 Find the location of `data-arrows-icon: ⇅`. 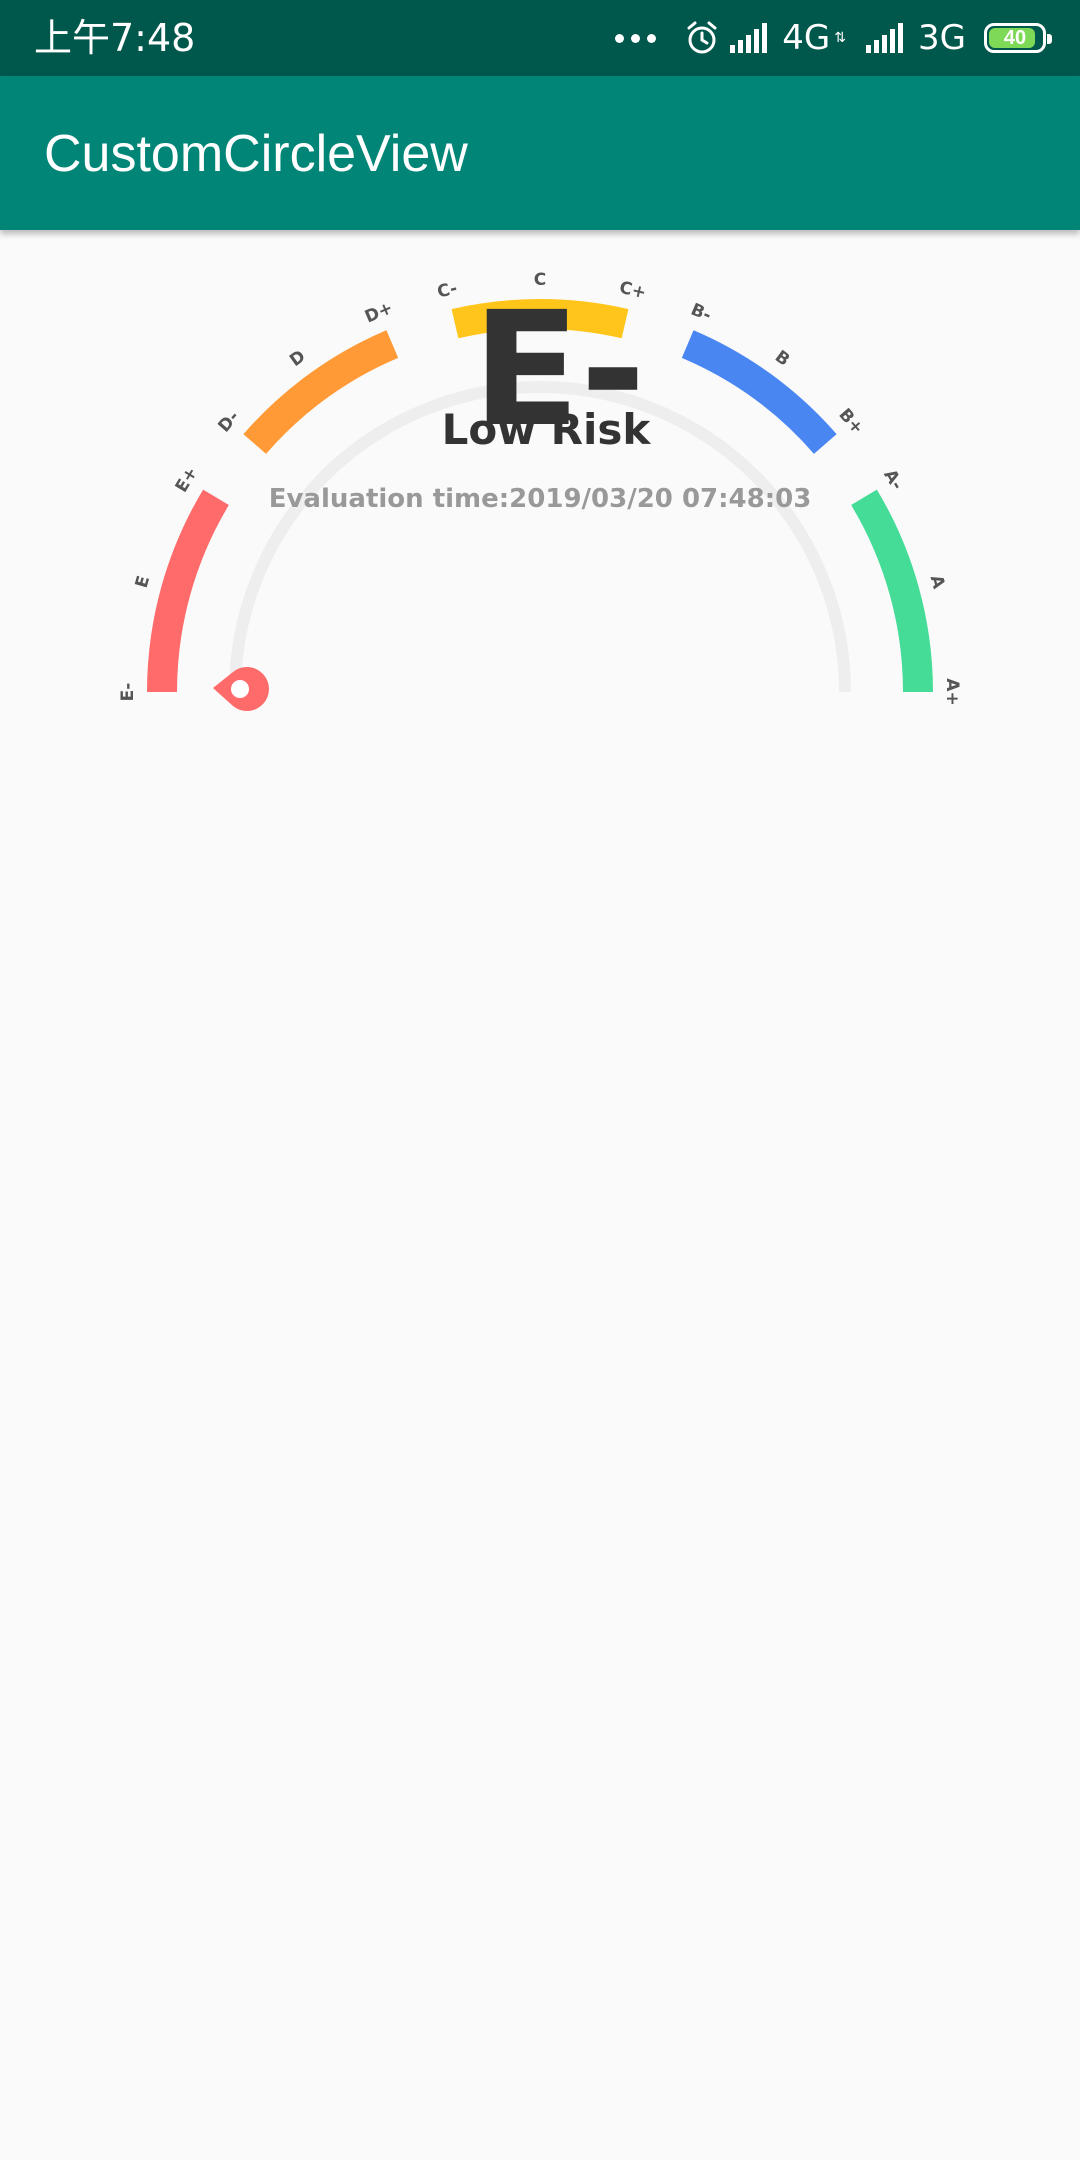

data-arrows-icon: ⇅ is located at coordinates (840, 38).